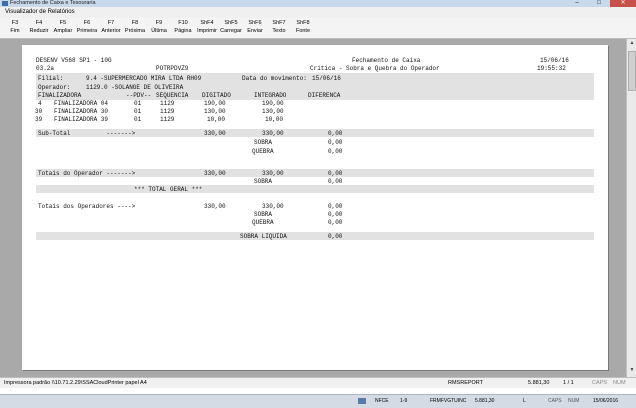  I want to click on toolbar-button-label: Ampliar, so click(63, 31).